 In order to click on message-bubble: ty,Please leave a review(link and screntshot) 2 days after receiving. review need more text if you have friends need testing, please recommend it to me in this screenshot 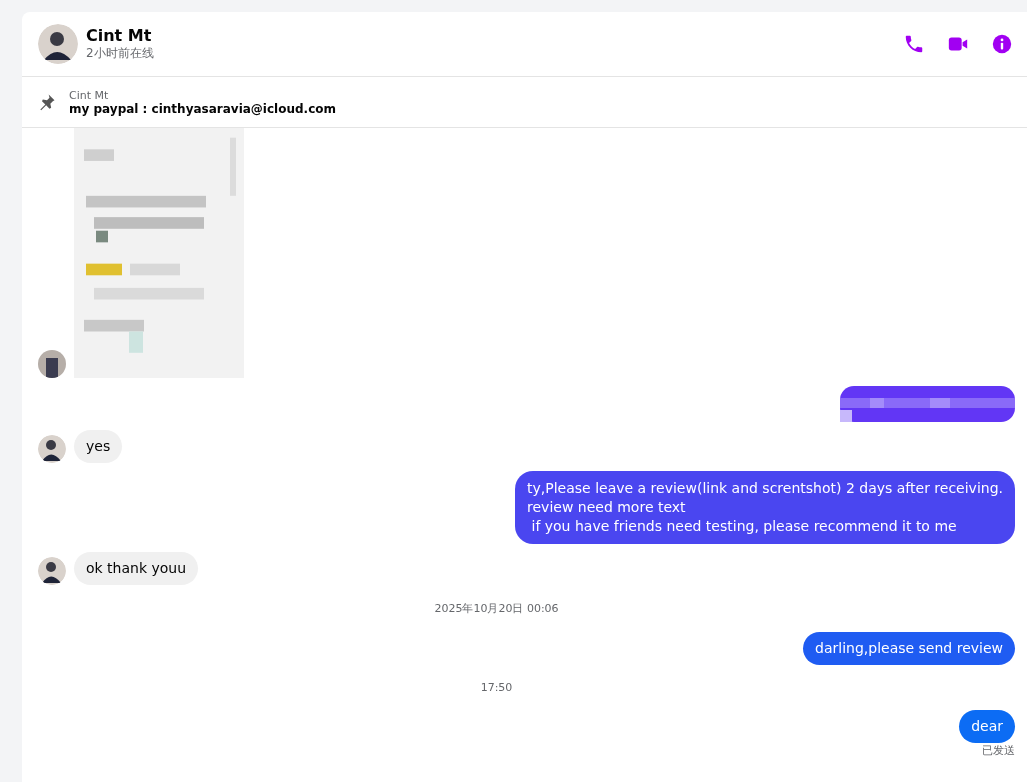, I will do `click(765, 507)`.